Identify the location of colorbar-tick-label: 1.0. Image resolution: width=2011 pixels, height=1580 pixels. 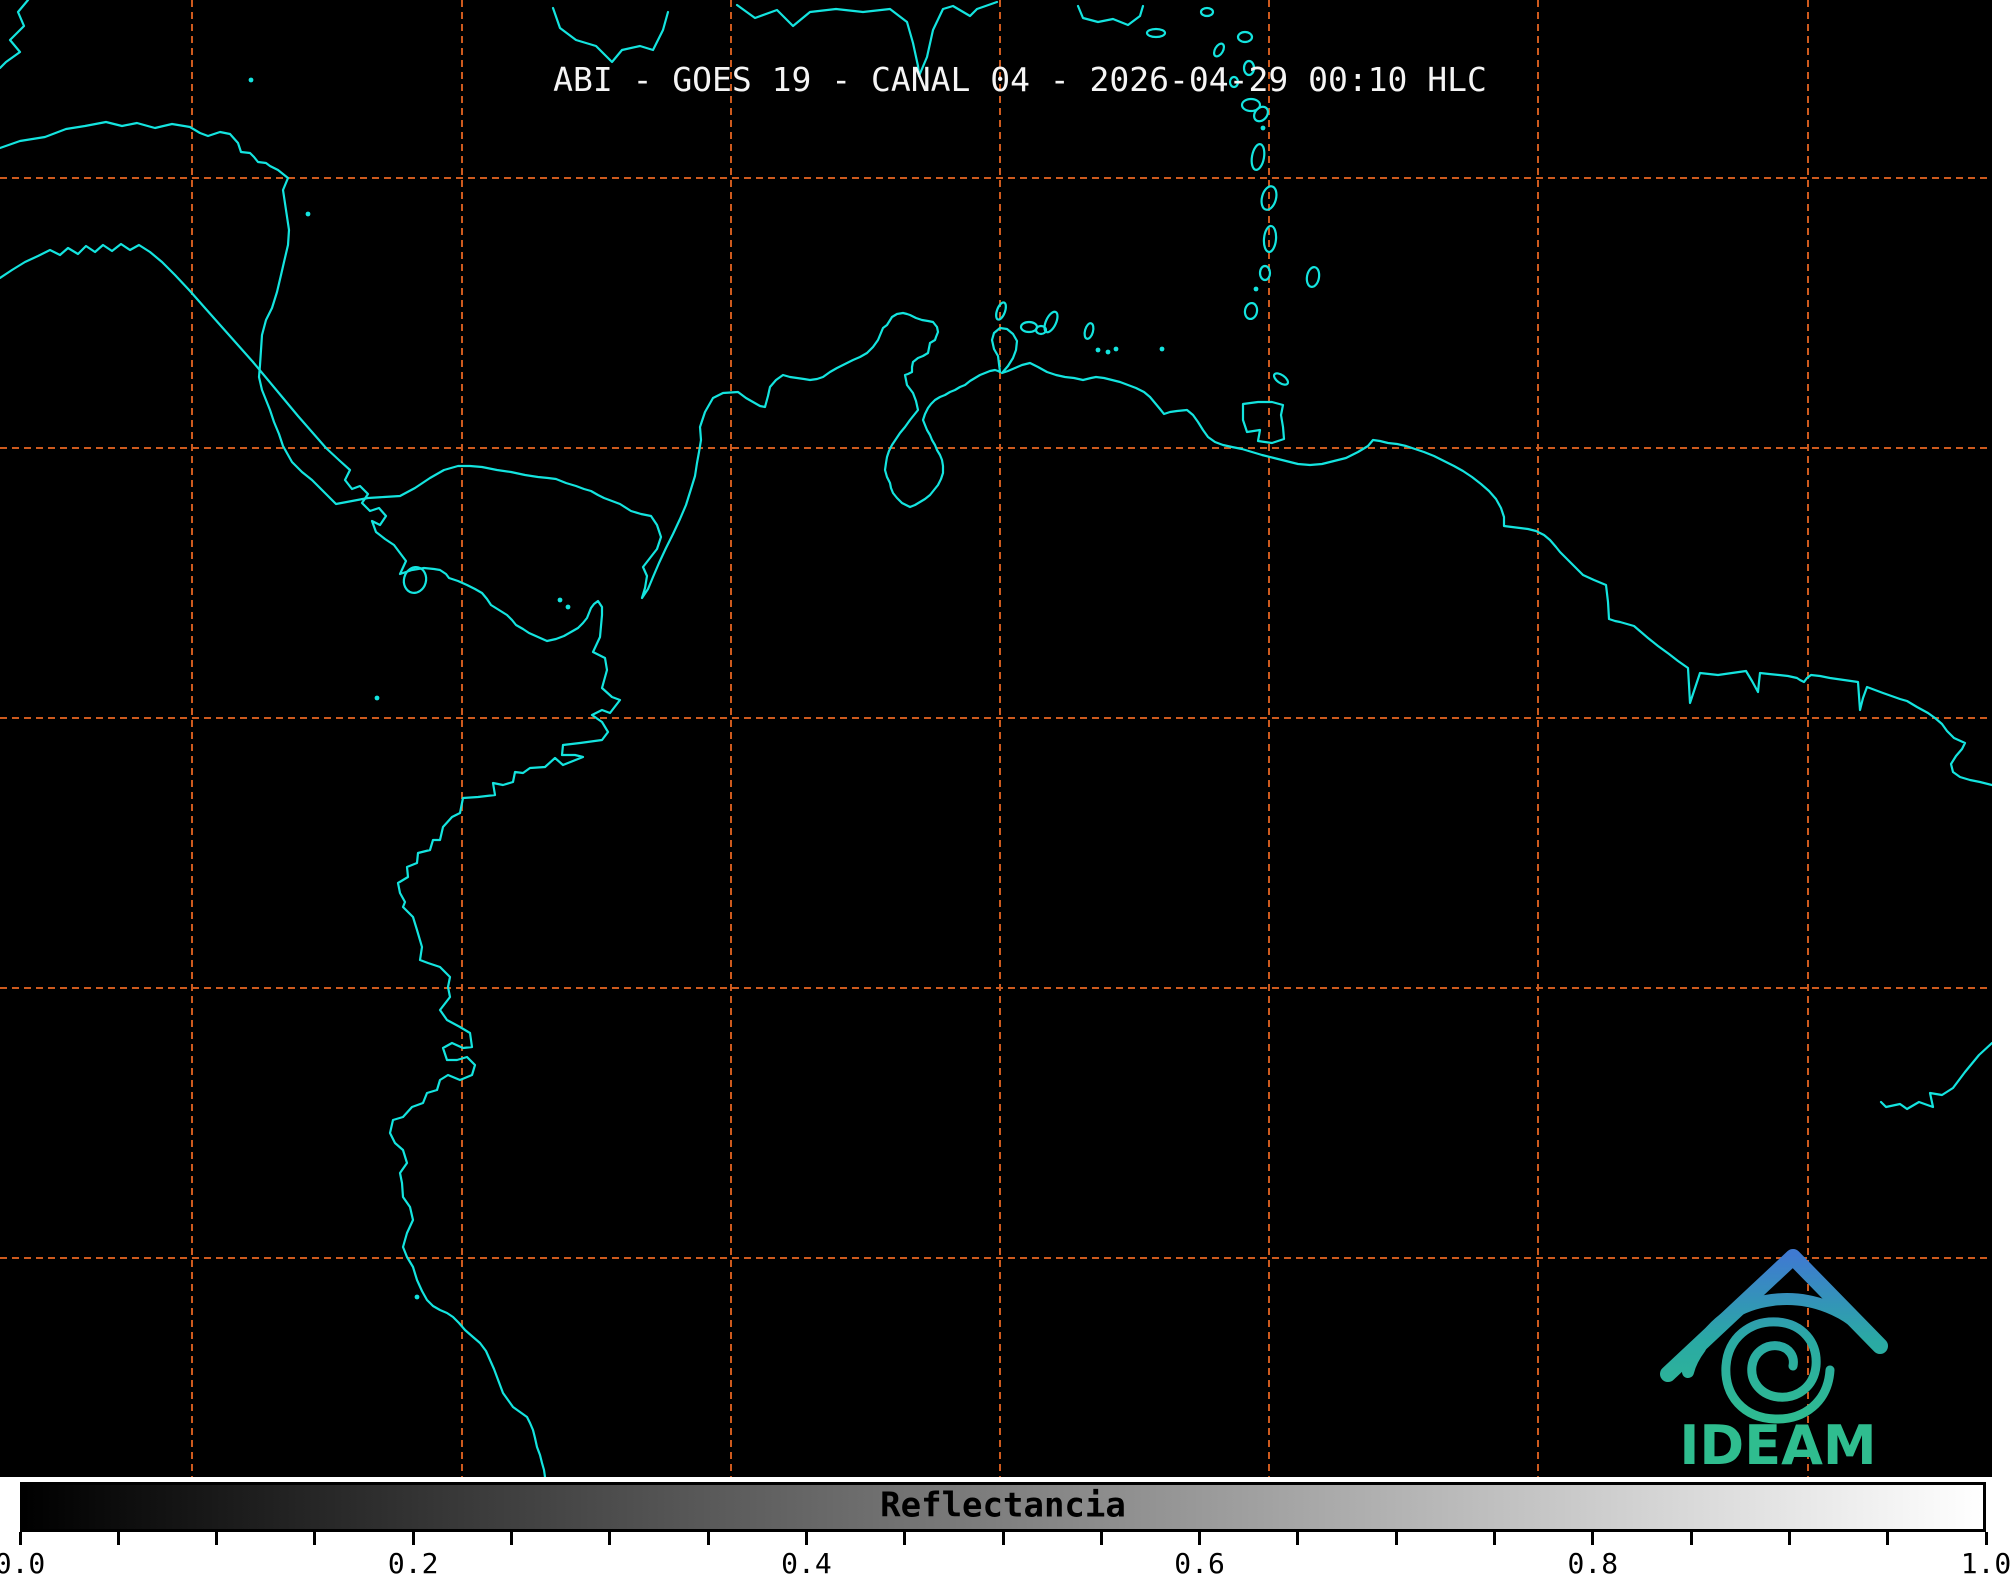
(1985, 1563).